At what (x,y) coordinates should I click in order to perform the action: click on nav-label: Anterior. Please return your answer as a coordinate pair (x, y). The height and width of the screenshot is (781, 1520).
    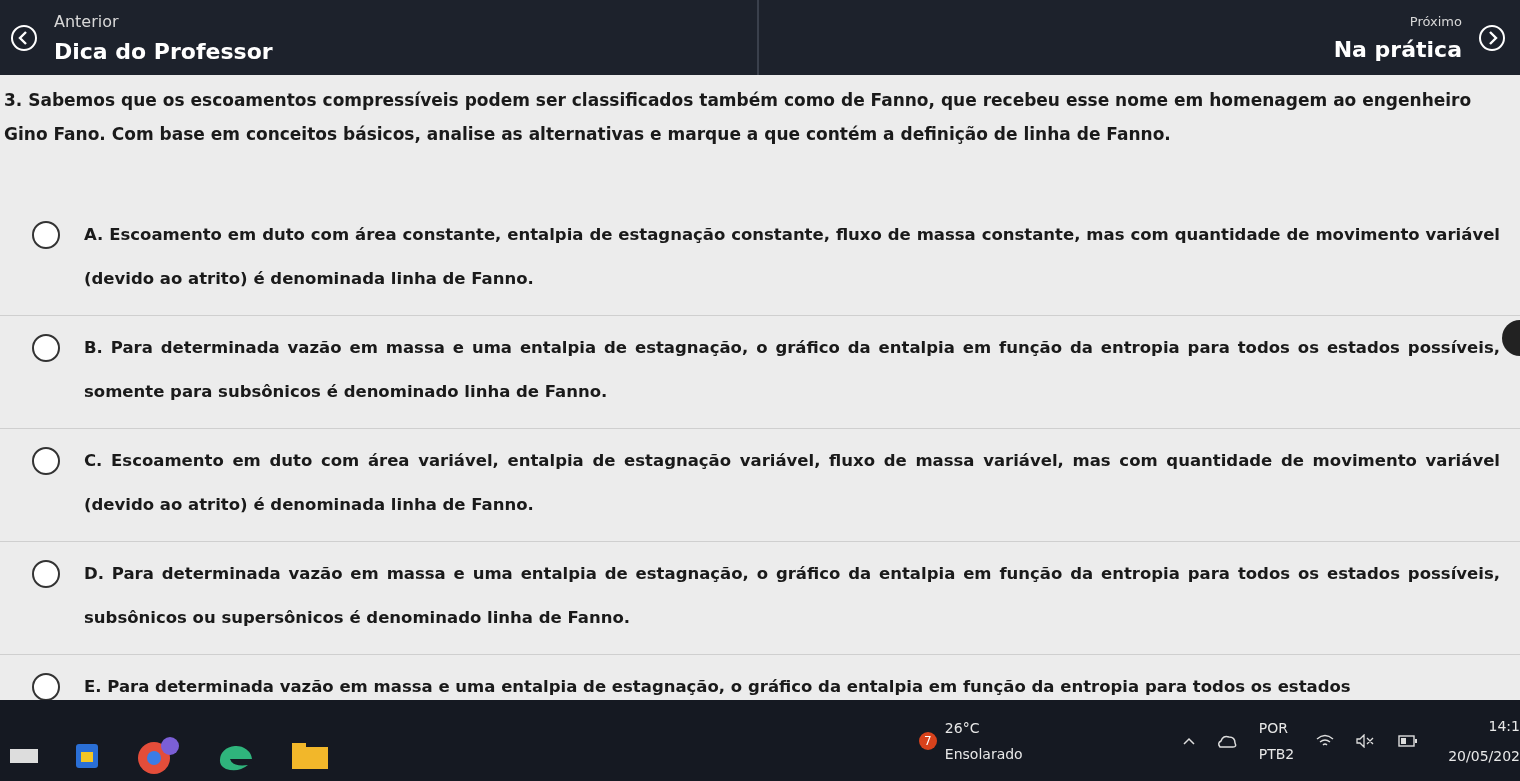
    Looking at the image, I should click on (163, 21).